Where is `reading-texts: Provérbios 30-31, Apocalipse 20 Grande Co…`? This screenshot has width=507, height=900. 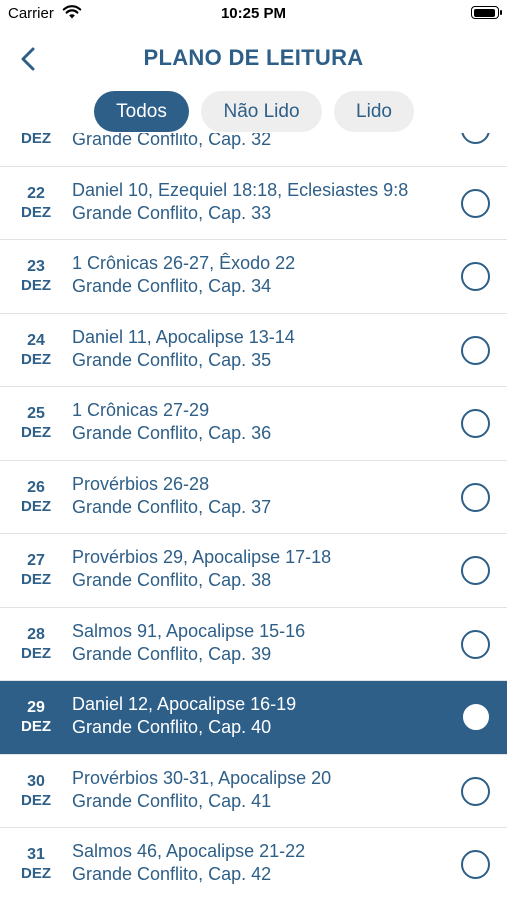
reading-texts: Provérbios 30-31, Apocalipse 20 Grande Co… is located at coordinates (201, 790).